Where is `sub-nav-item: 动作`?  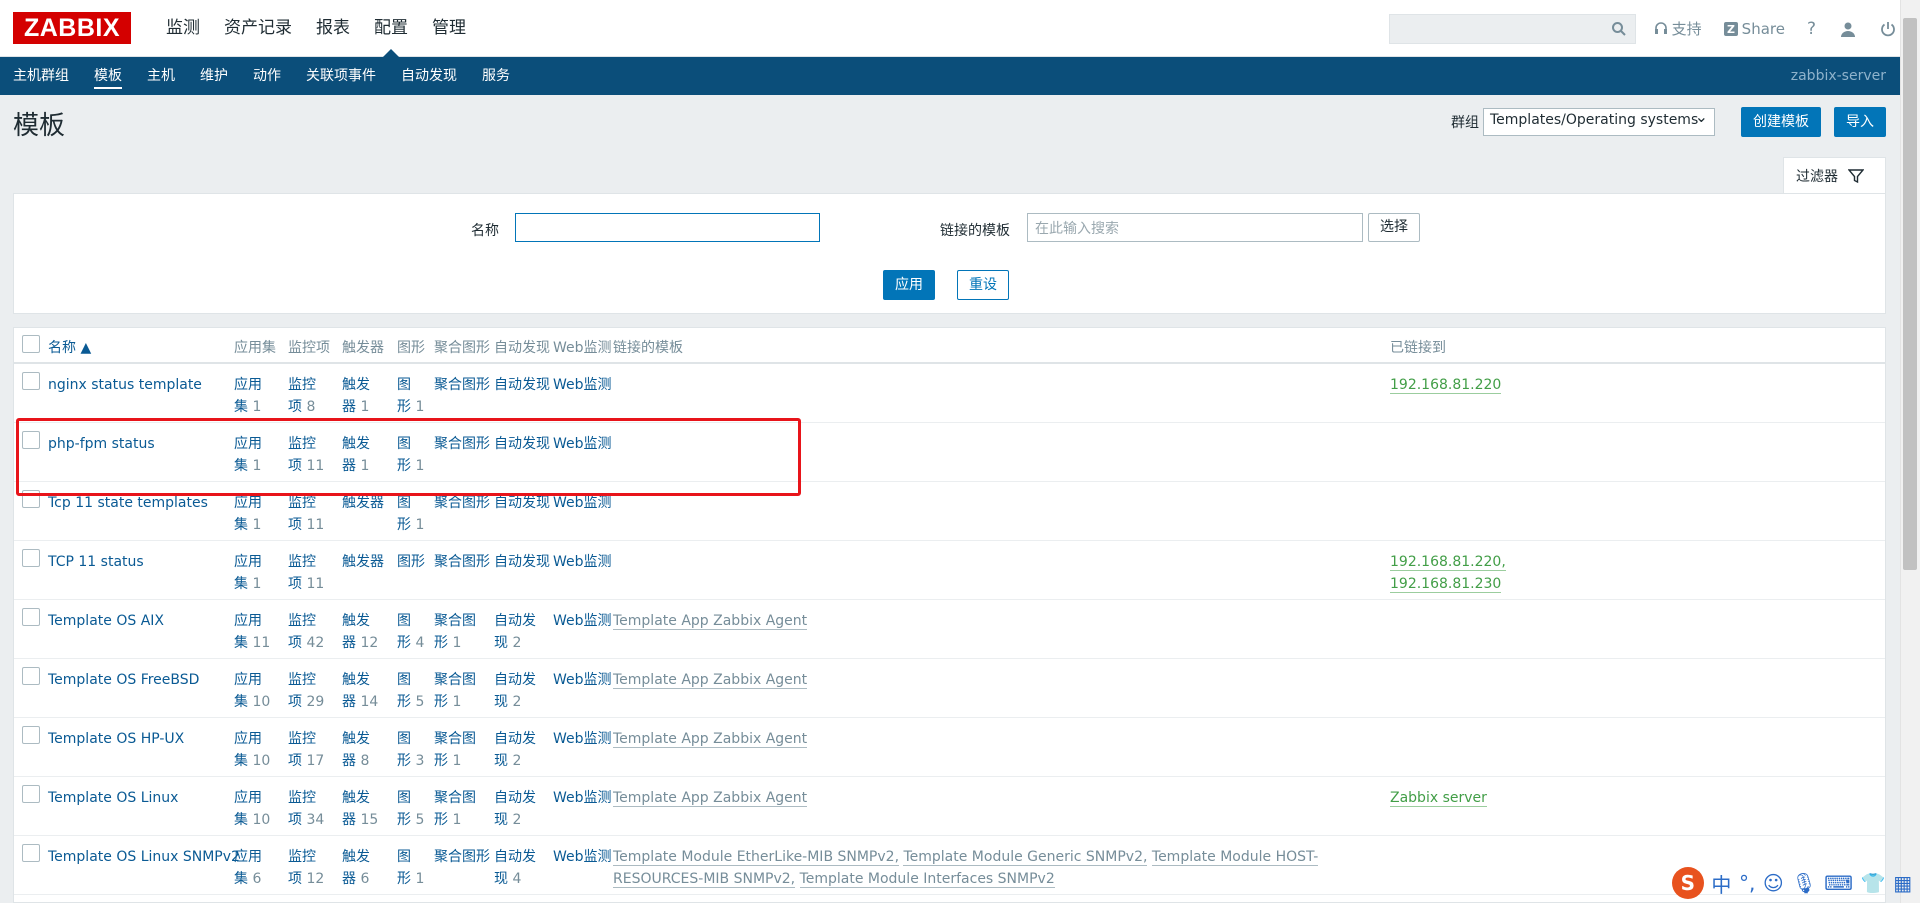
sub-nav-item: 动作 is located at coordinates (267, 76).